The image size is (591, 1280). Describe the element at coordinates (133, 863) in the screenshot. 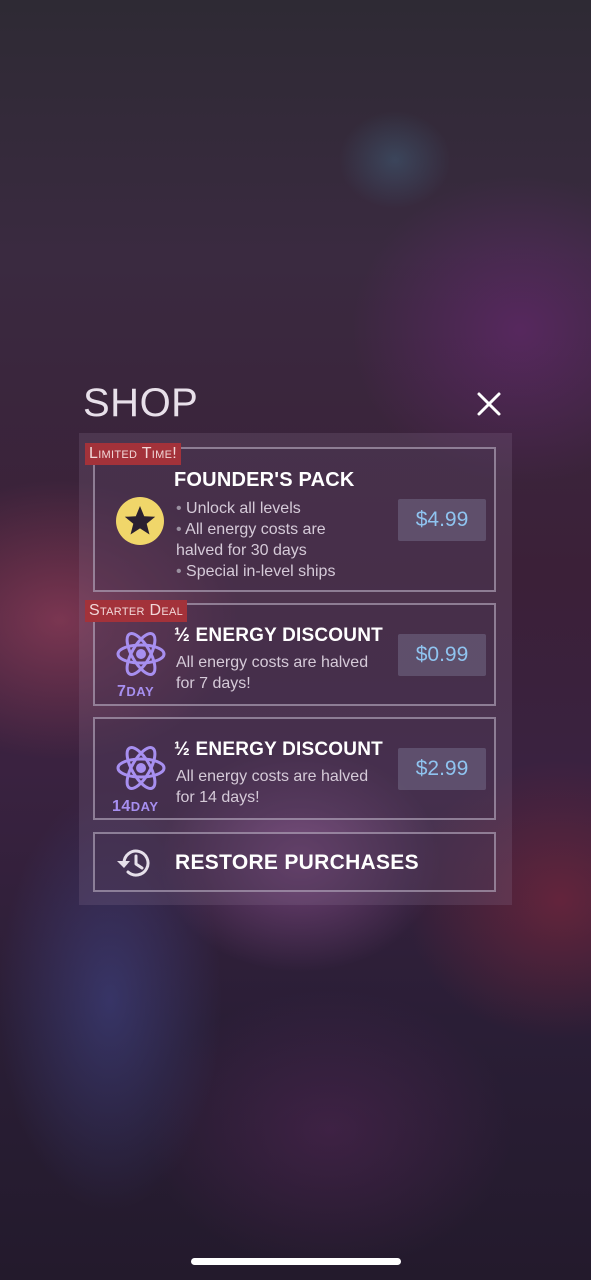

I see `history-icon` at that location.